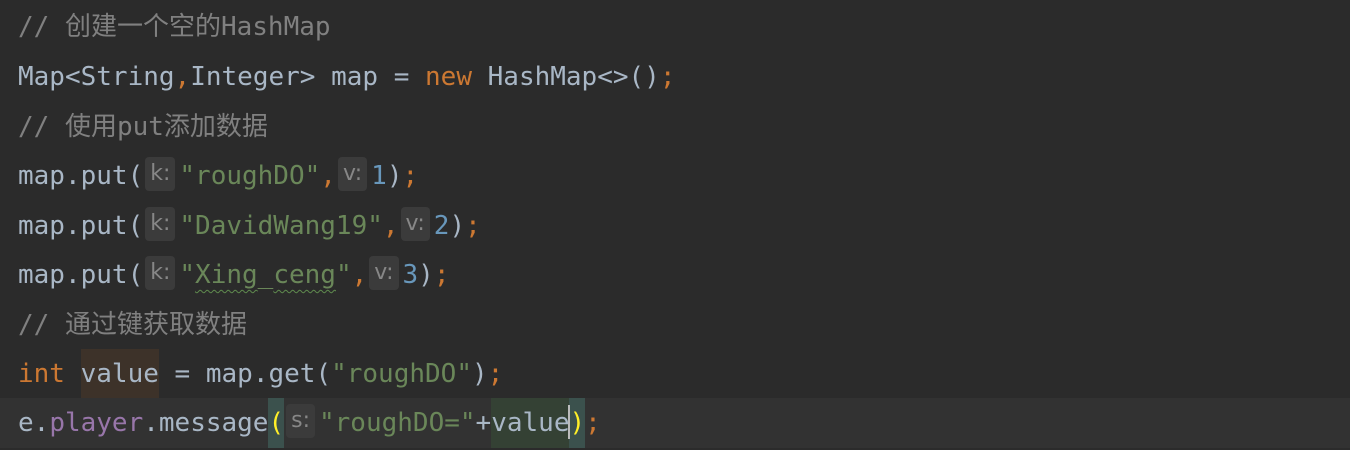 The height and width of the screenshot is (450, 1350). Describe the element at coordinates (675, 374) in the screenshot. I see `code-line-8: int value = map.get("roughDO");` at that location.